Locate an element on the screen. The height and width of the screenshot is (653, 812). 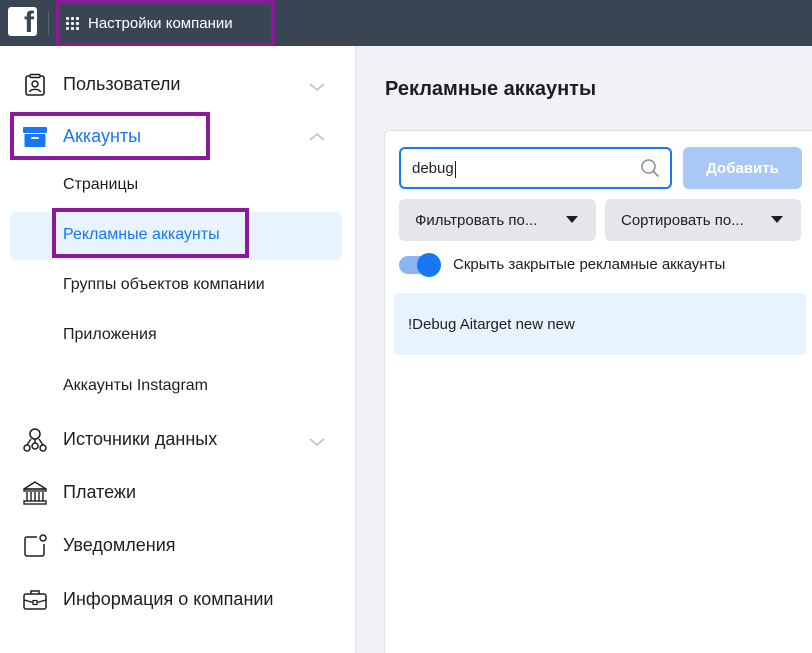
sidebar-item-data-sources: Источники данных is located at coordinates (178, 440).